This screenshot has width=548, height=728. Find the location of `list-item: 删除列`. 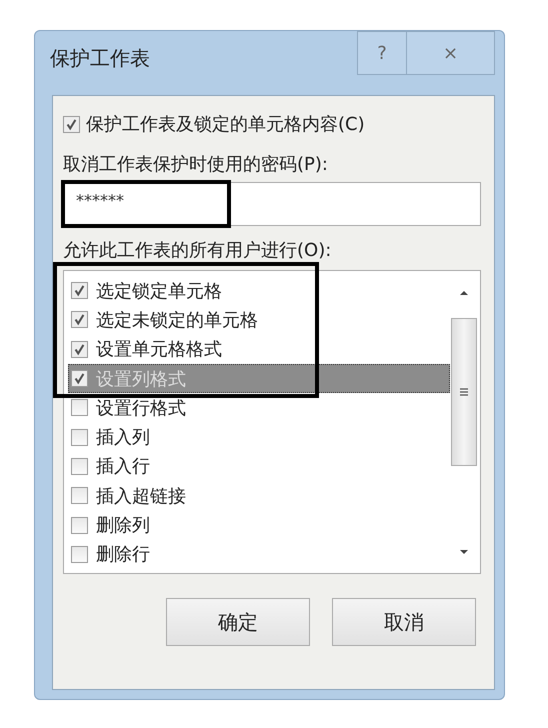

list-item: 删除列 is located at coordinates (259, 525).